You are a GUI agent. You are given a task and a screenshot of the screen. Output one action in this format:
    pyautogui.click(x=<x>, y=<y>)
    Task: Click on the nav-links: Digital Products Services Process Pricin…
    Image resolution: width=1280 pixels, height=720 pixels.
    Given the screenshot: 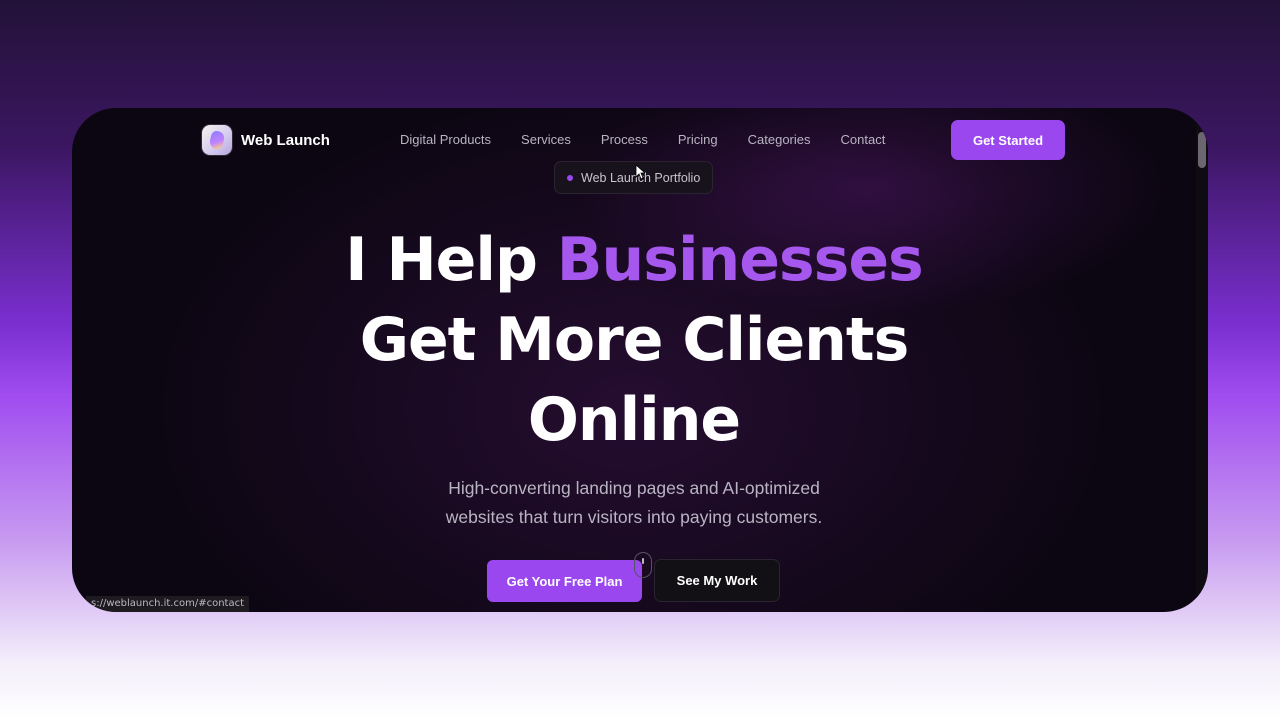 What is the action you would take?
    pyautogui.click(x=642, y=139)
    